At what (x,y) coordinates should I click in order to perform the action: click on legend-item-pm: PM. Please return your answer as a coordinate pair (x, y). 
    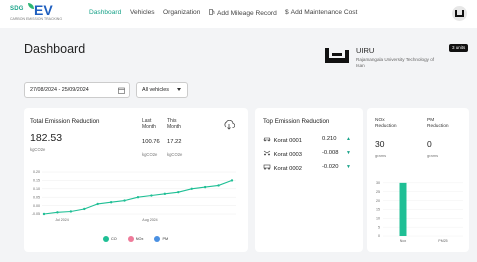
    Looking at the image, I should click on (161, 239).